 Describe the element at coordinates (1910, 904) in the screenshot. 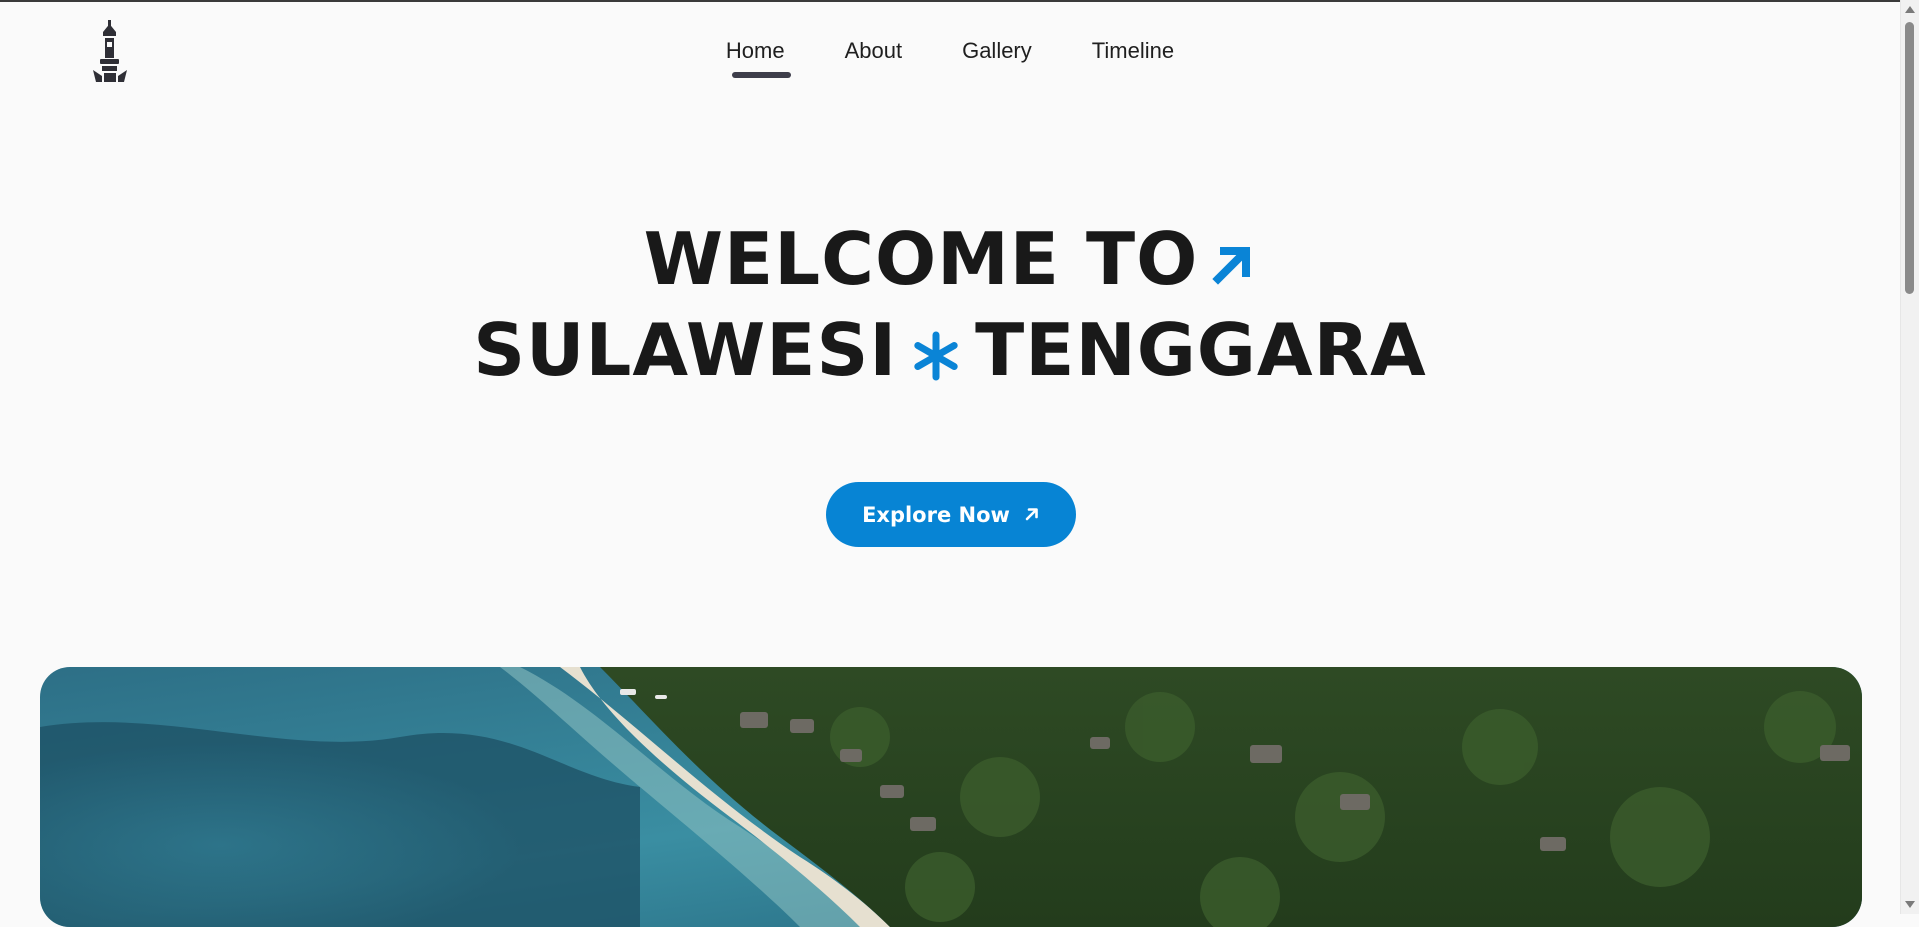

I see `scroll-down-arrow-icon` at that location.